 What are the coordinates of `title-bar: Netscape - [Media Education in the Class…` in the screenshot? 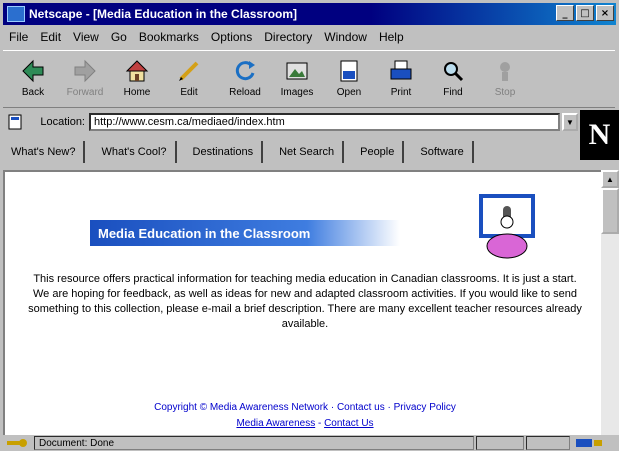 It's located at (309, 14).